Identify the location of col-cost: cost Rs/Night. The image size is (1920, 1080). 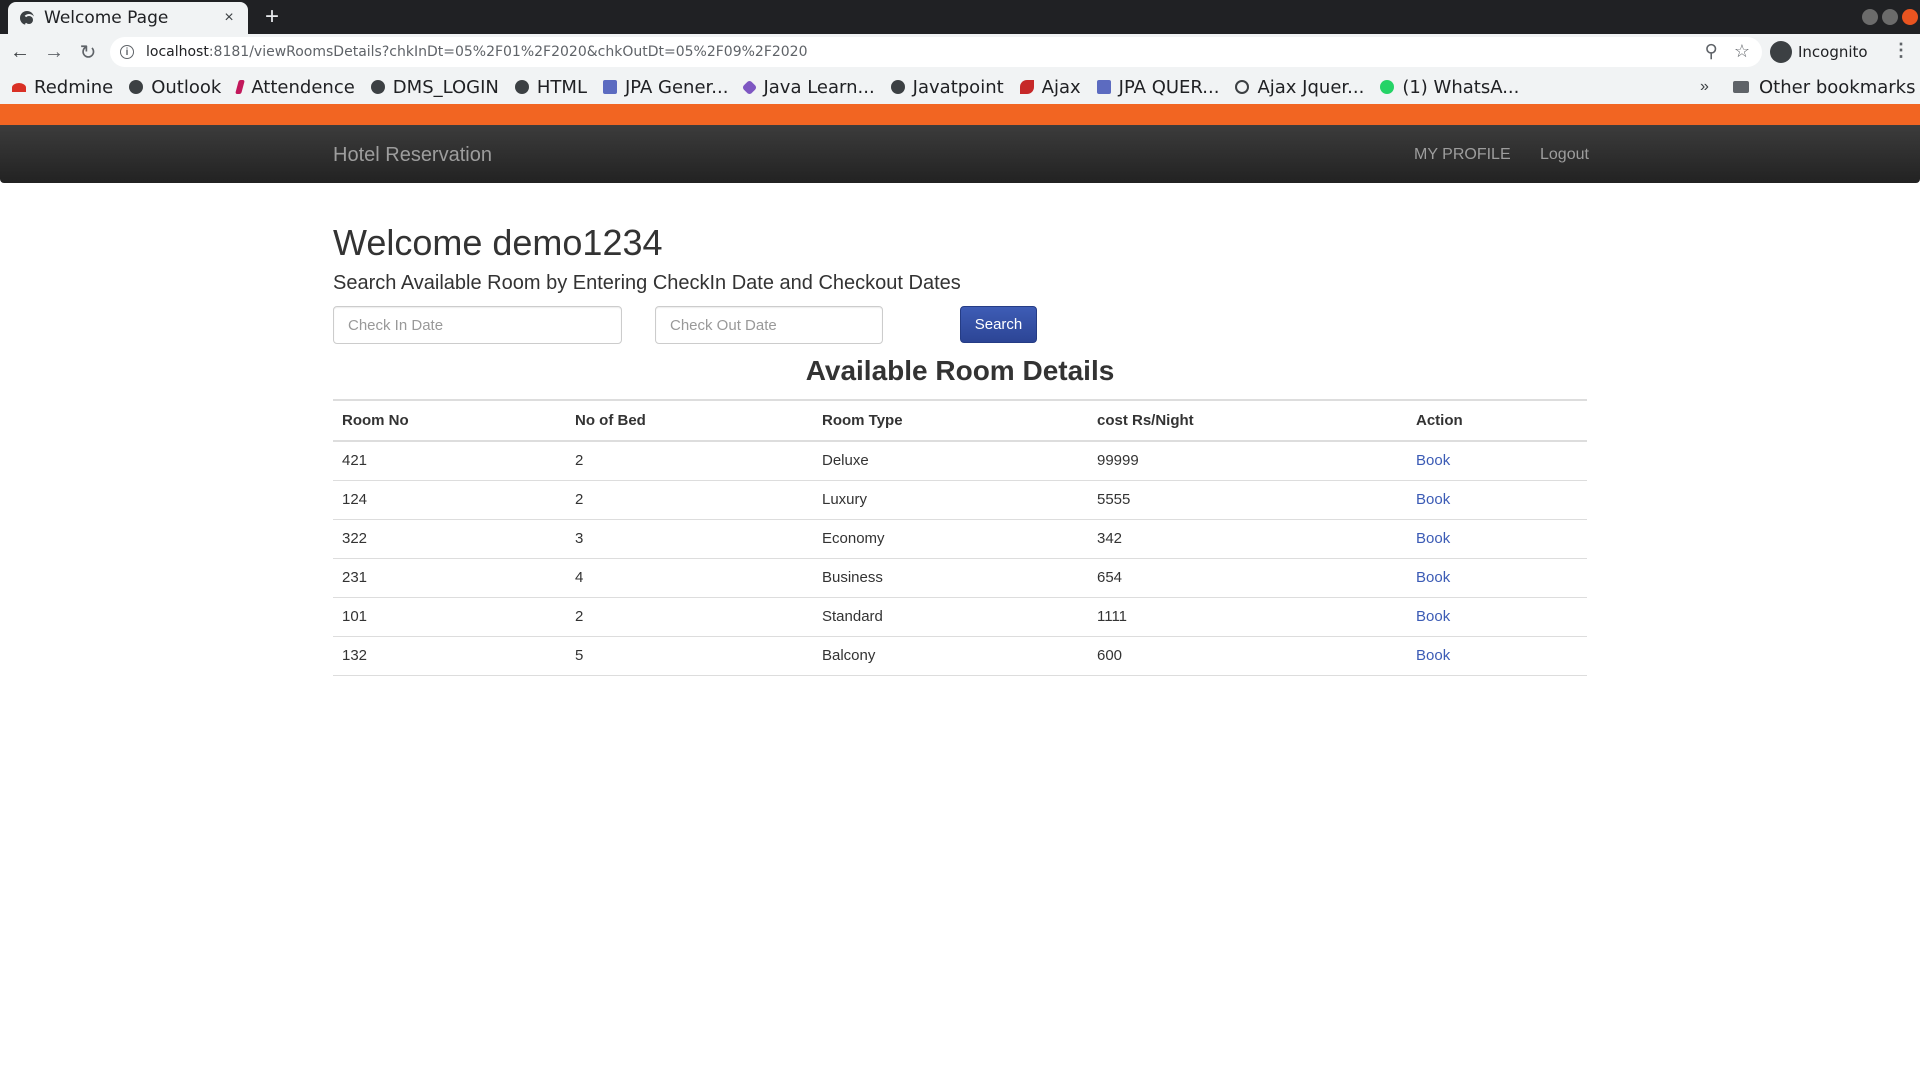
(1247, 420).